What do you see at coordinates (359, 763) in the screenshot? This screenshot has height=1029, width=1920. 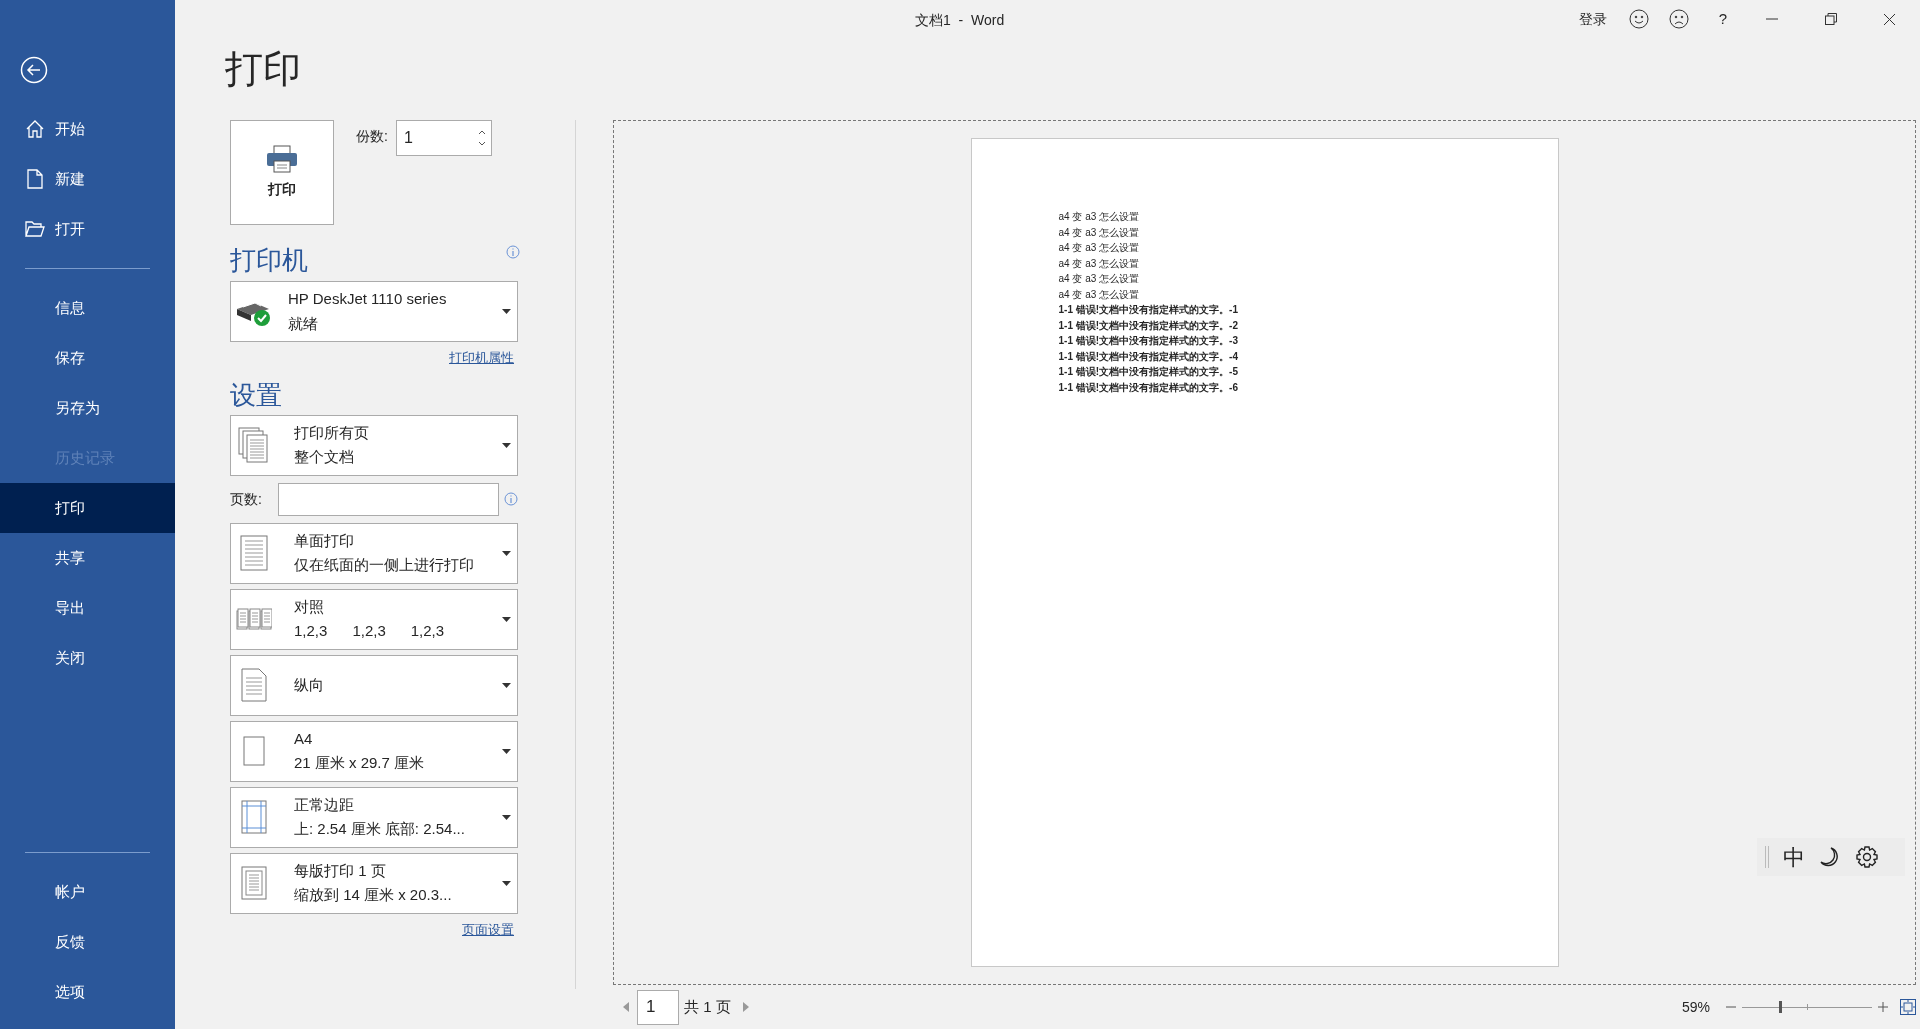 I see `option-detail: 21 厘米 x 29.7 厘米` at bounding box center [359, 763].